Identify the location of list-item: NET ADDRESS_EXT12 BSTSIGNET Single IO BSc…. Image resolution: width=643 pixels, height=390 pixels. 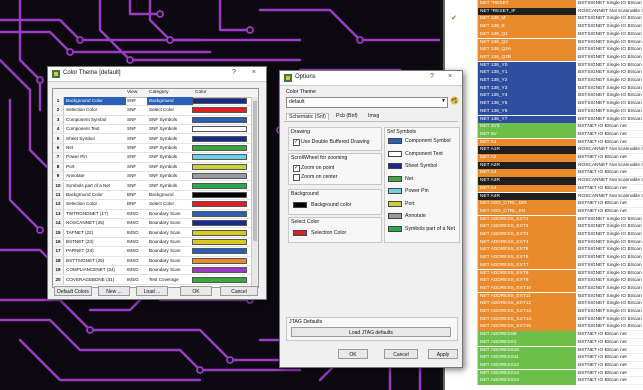
(544, 304).